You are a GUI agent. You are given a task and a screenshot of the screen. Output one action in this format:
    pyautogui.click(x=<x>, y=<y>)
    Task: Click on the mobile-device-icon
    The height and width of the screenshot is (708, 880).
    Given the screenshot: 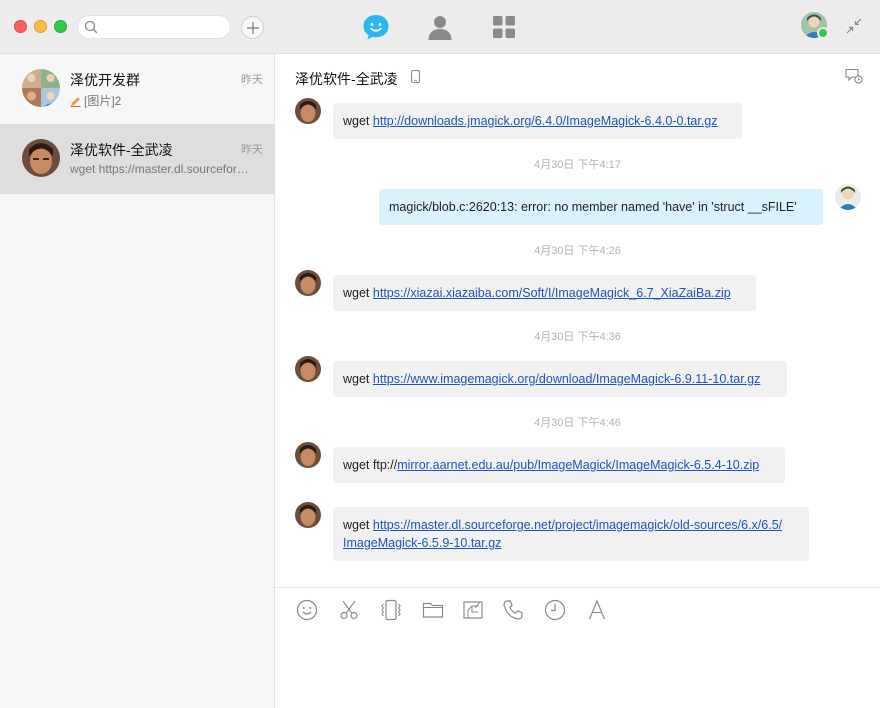 What is the action you would take?
    pyautogui.click(x=415, y=76)
    